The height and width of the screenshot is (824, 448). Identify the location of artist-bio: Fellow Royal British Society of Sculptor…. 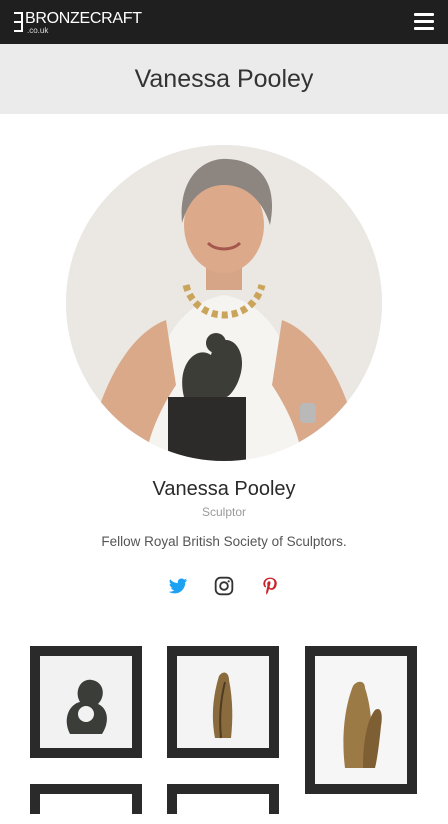
(224, 541).